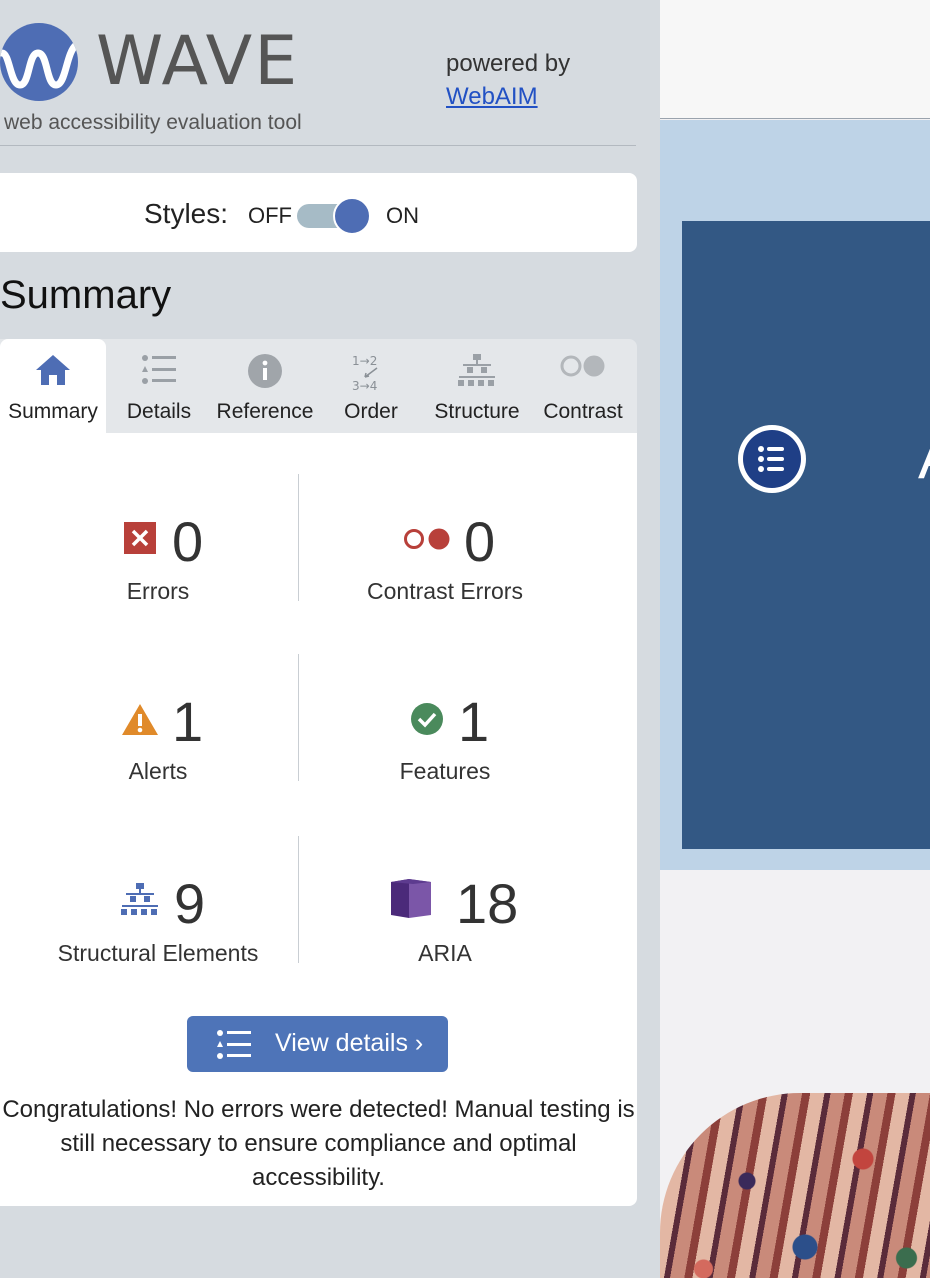  I want to click on tab-structure: Structure, so click(477, 386).